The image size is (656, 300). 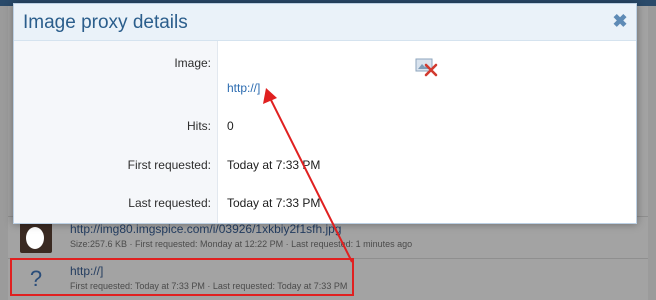 I want to click on dialog-header: Image proxy details ✖, so click(x=325, y=22).